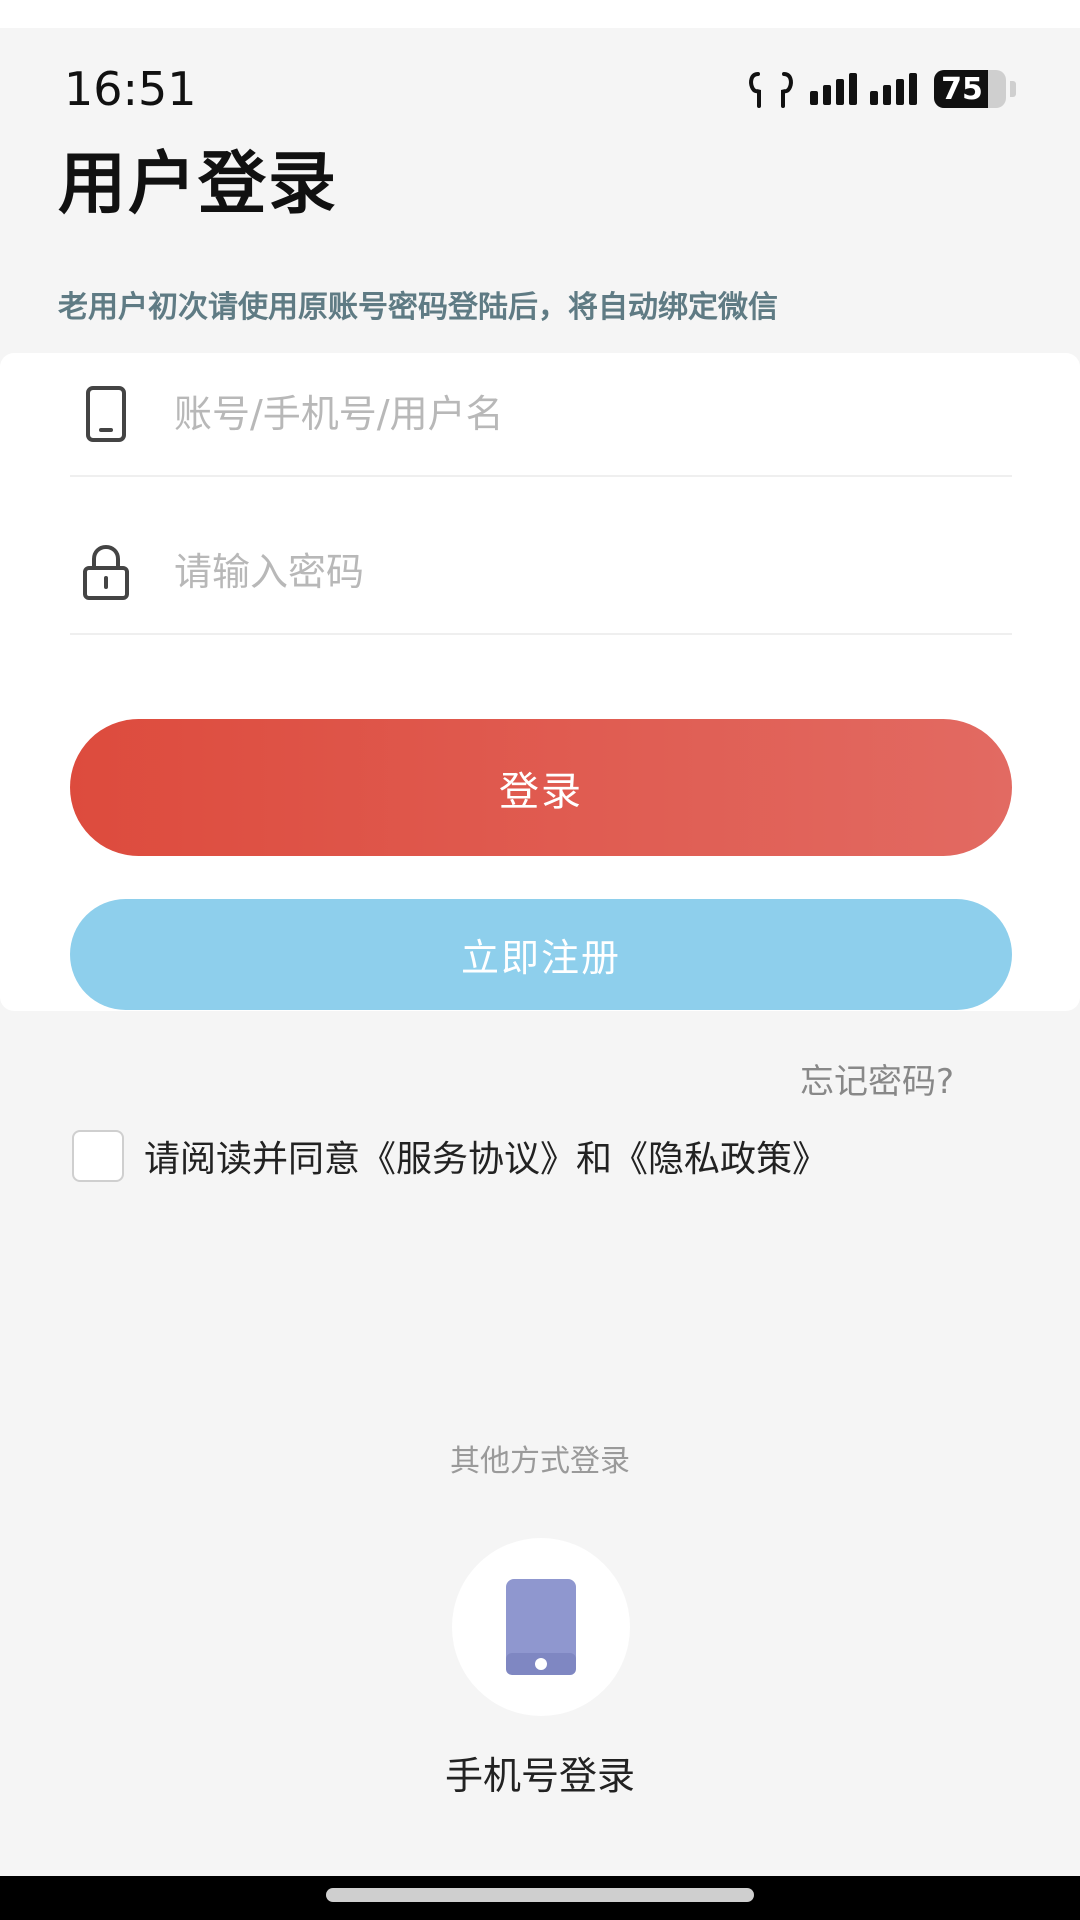 This screenshot has height=1920, width=1080. I want to click on lock-icon, so click(106, 572).